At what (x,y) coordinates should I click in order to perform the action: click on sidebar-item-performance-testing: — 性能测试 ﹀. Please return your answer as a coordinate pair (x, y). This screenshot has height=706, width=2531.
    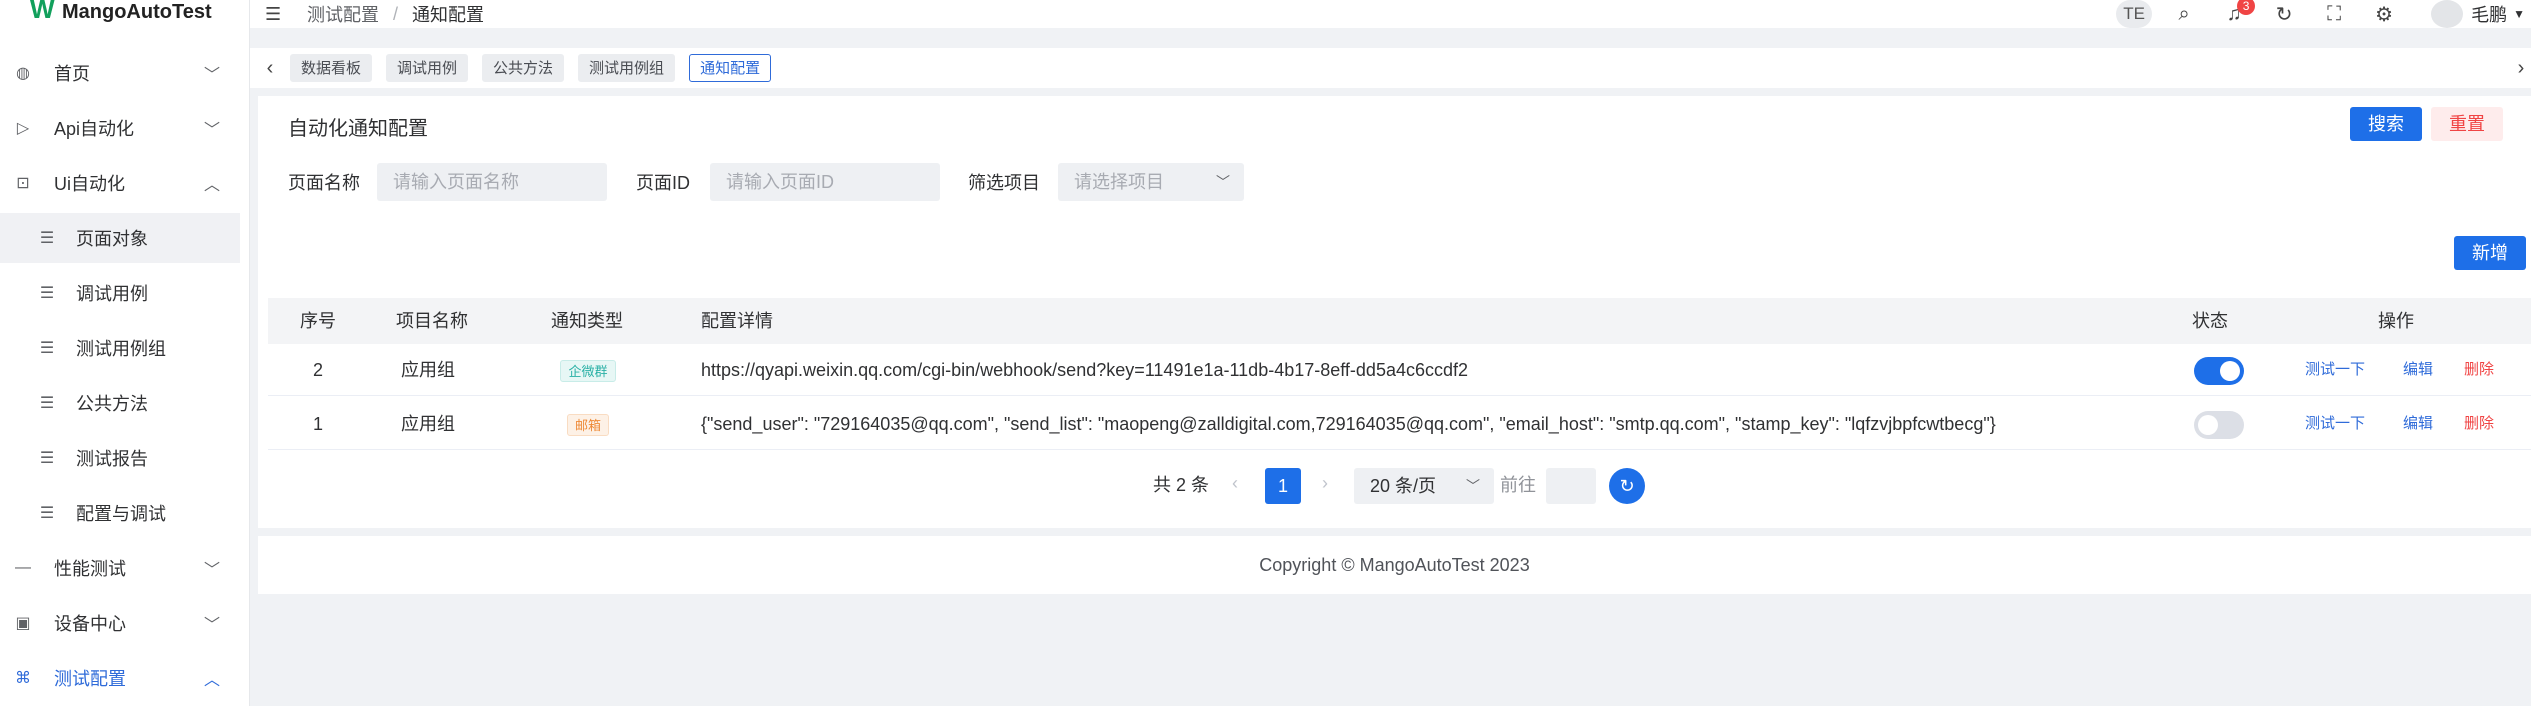
    Looking at the image, I should click on (120, 568).